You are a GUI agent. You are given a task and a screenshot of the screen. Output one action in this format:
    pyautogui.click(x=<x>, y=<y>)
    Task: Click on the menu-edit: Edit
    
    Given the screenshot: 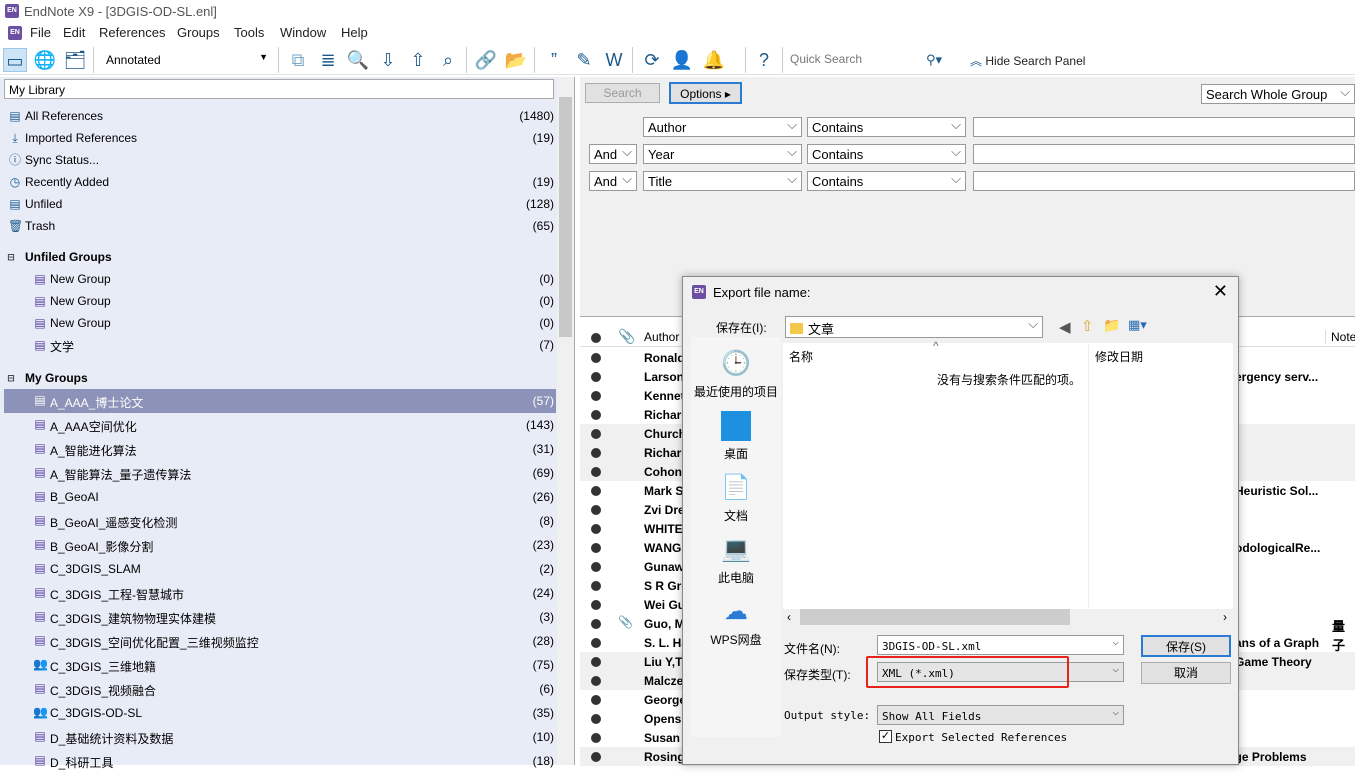 What is the action you would take?
    pyautogui.click(x=74, y=32)
    